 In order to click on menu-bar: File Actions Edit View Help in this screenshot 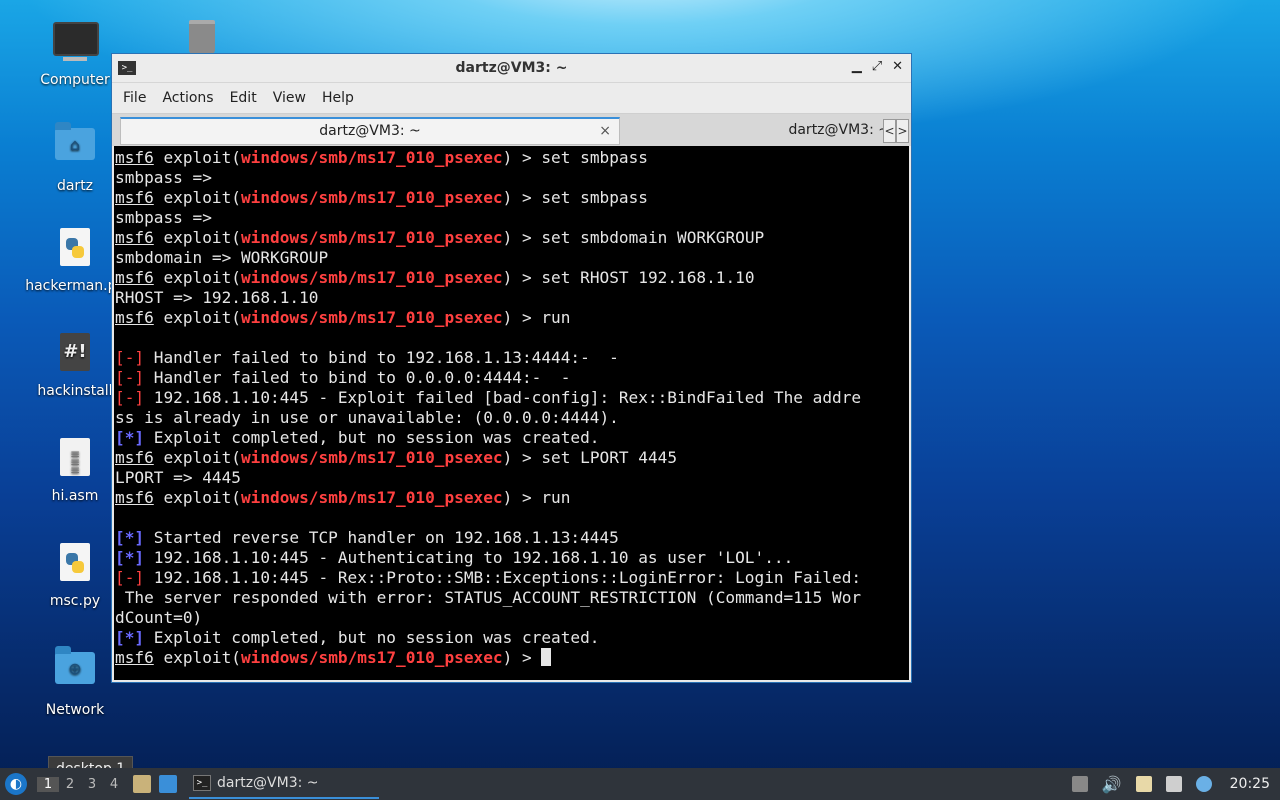, I will do `click(511, 98)`.